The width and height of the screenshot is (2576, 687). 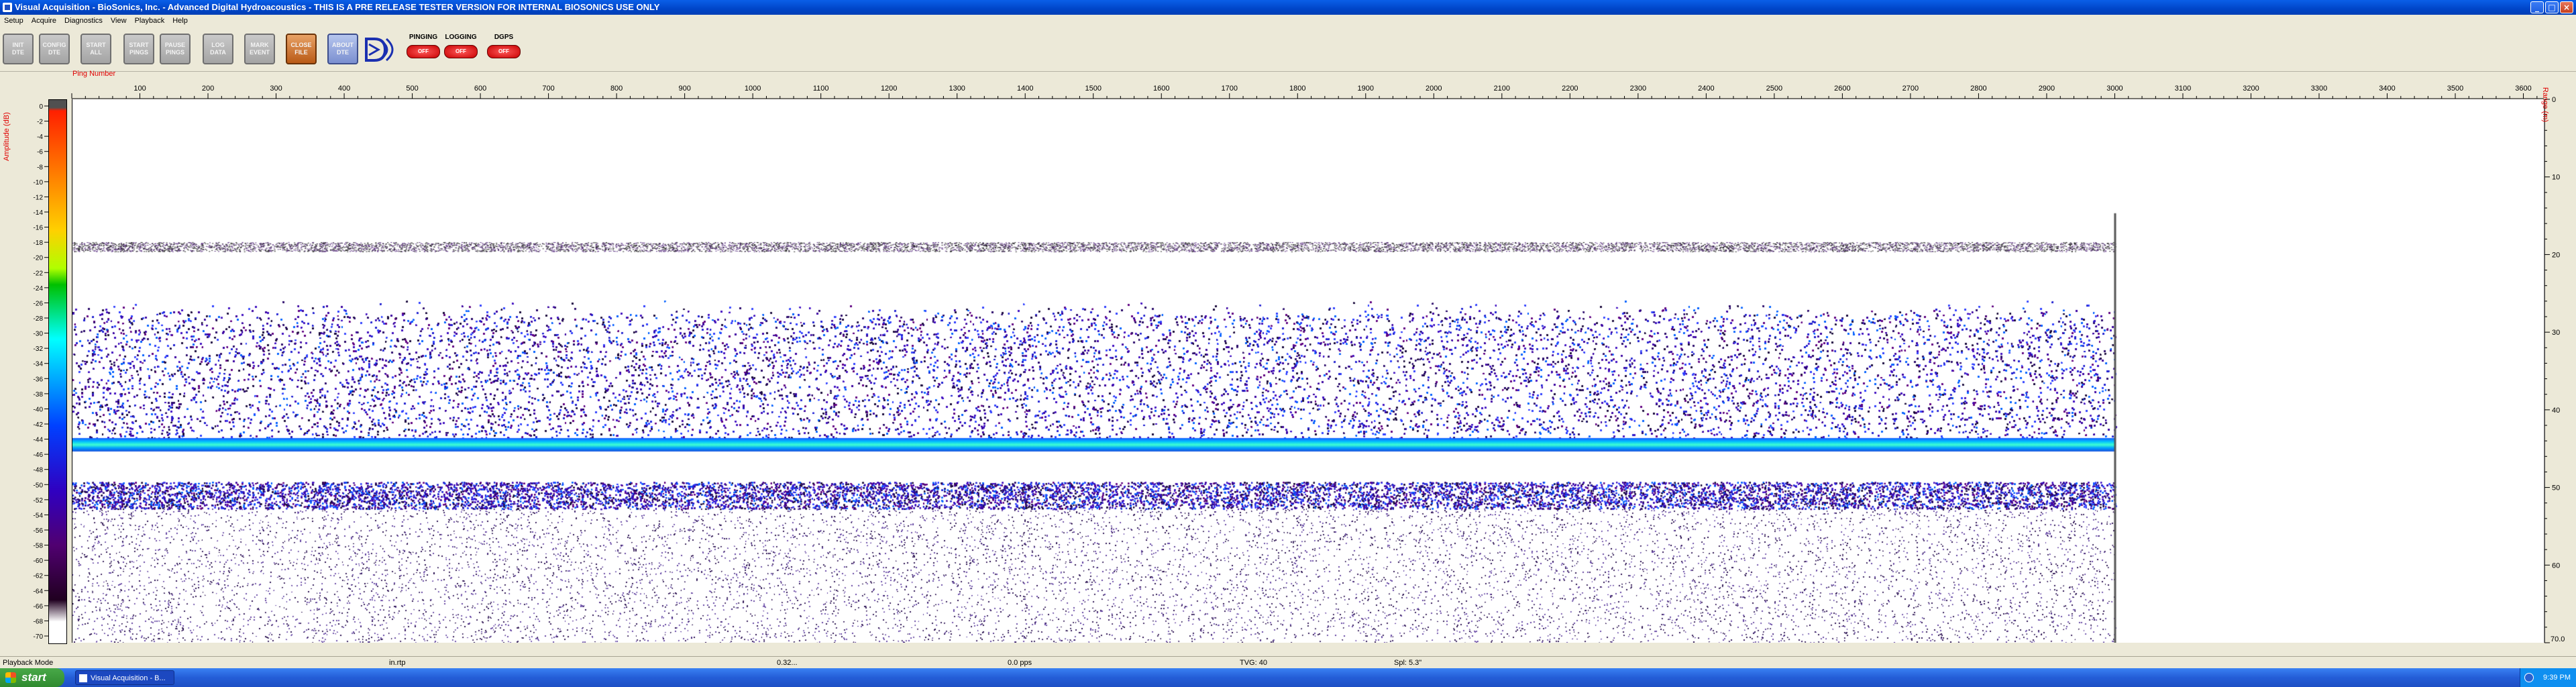 What do you see at coordinates (95, 49) in the screenshot?
I see `start-all-button: START ALL` at bounding box center [95, 49].